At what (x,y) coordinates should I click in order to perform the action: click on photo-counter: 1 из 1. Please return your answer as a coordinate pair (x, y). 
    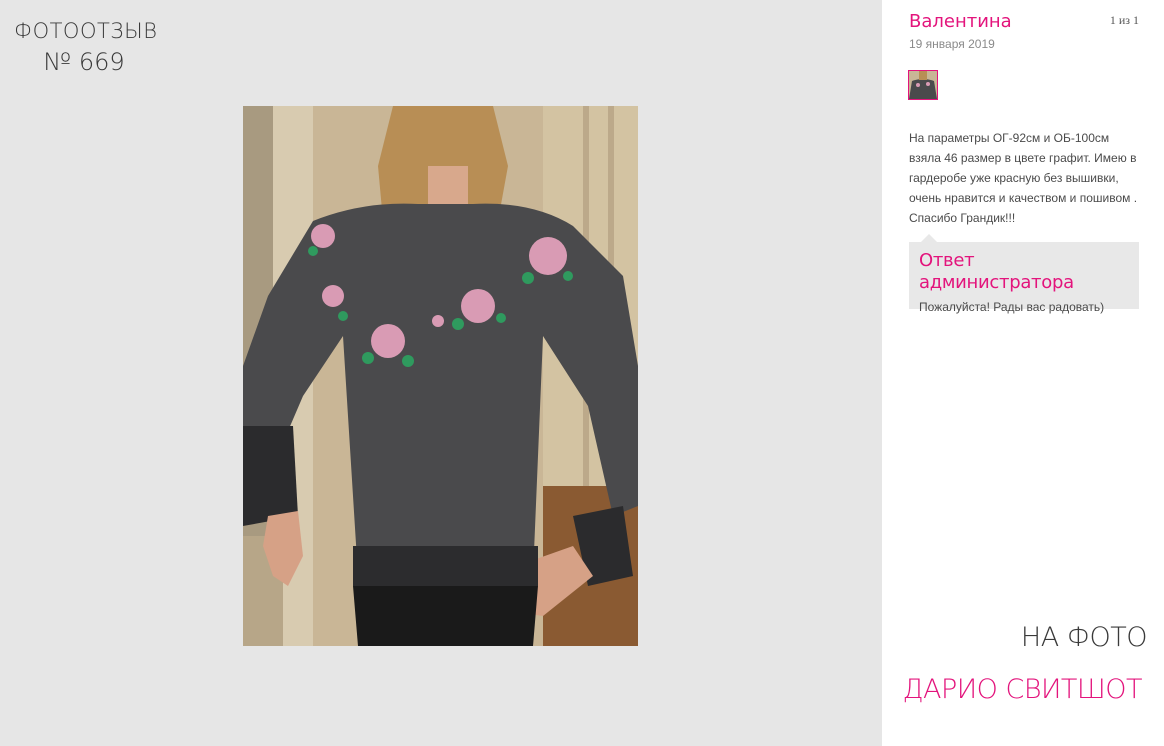
    Looking at the image, I should click on (1124, 20).